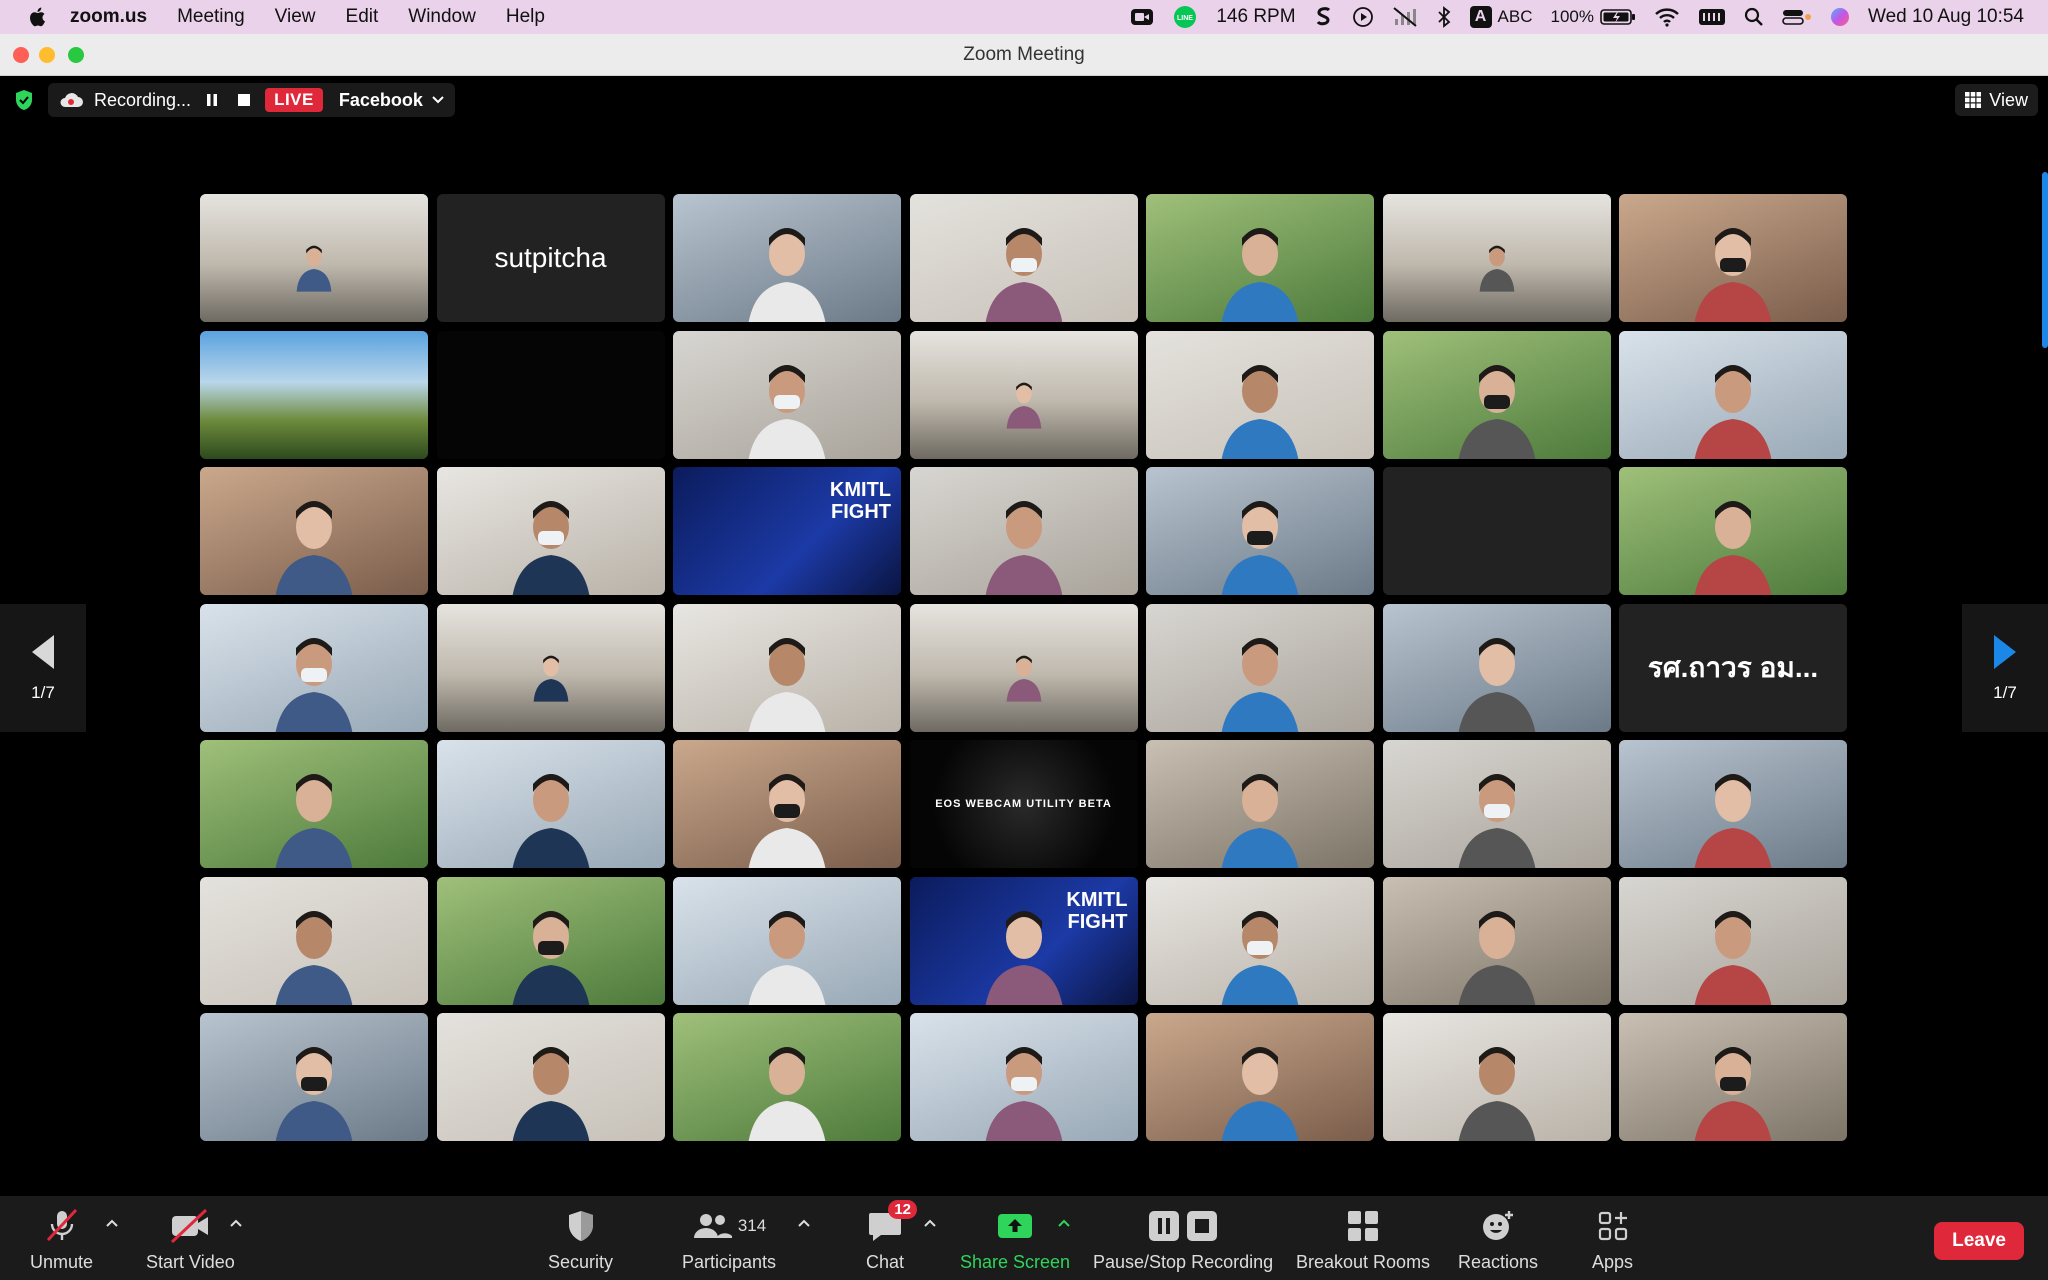 This screenshot has width=2048, height=1280. Describe the element at coordinates (1444, 17) in the screenshot. I see `bluetooth-icon` at that location.